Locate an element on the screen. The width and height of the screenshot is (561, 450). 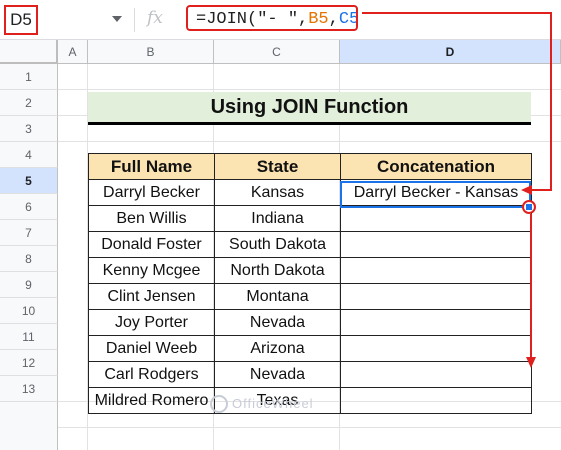
column-header-a: A is located at coordinates (73, 52).